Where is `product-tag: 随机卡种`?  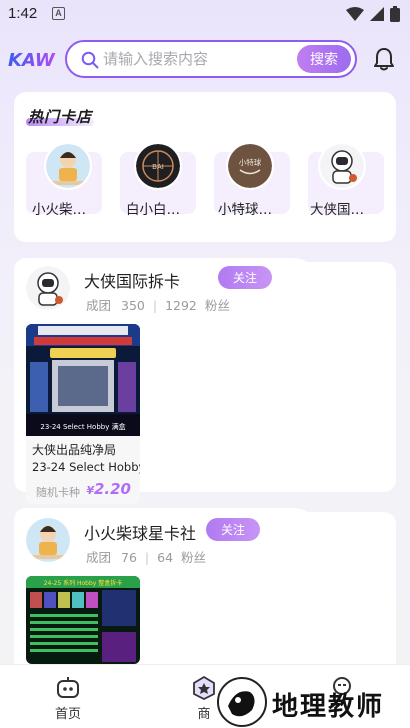
product-tag: 随机卡种 is located at coordinates (58, 492).